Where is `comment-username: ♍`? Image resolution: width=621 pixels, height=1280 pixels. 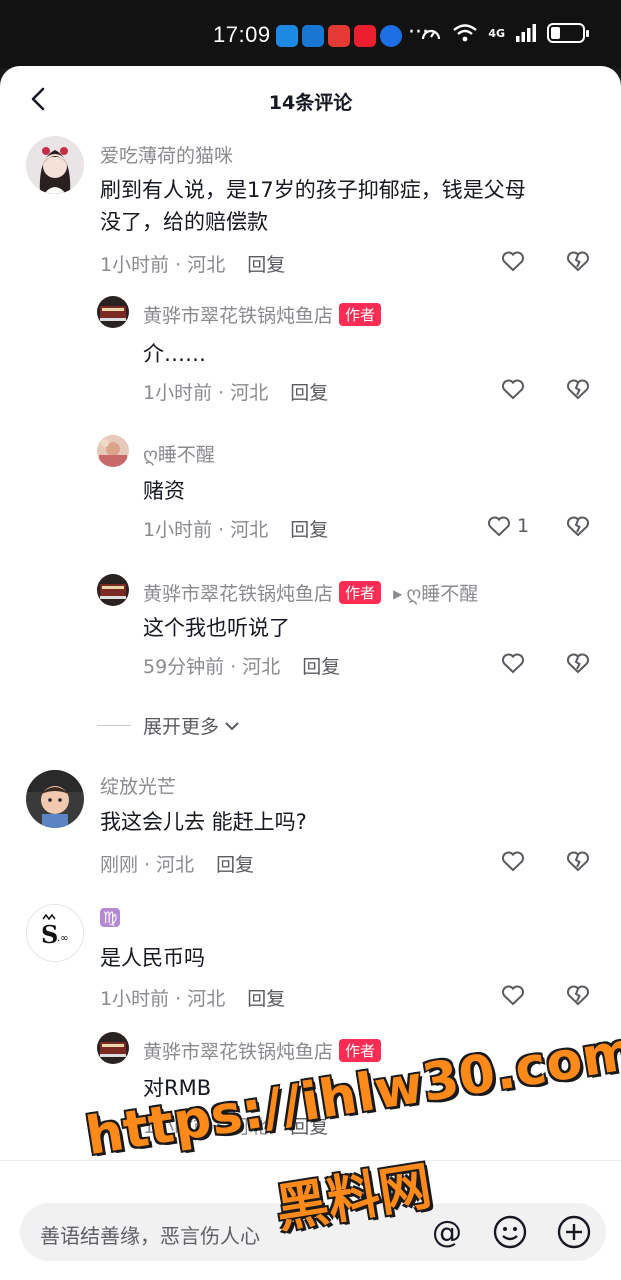
comment-username: ♍ is located at coordinates (110, 917).